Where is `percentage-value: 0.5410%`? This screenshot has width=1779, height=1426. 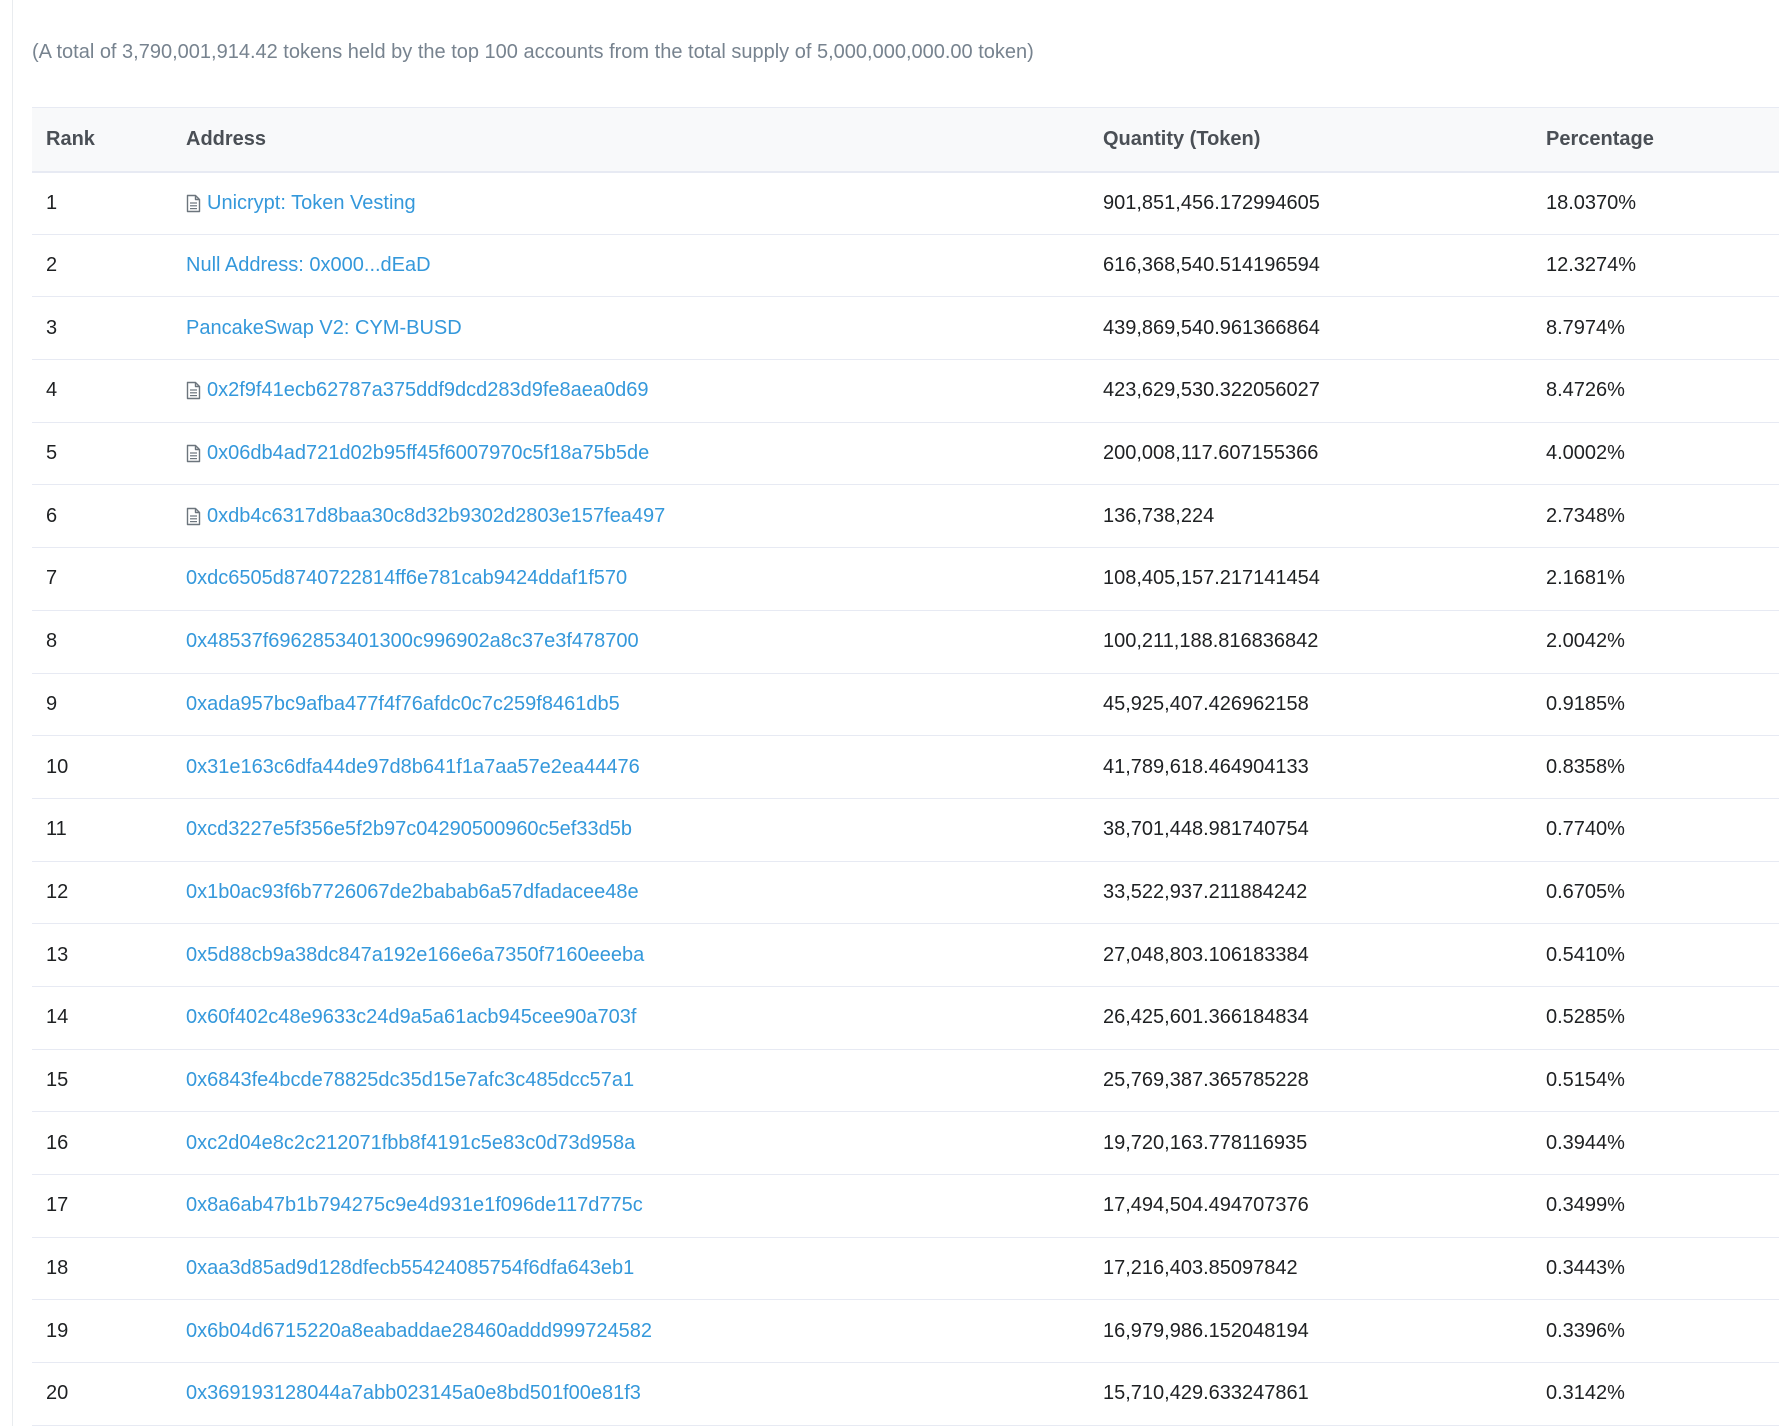
percentage-value: 0.5410% is located at coordinates (1585, 954).